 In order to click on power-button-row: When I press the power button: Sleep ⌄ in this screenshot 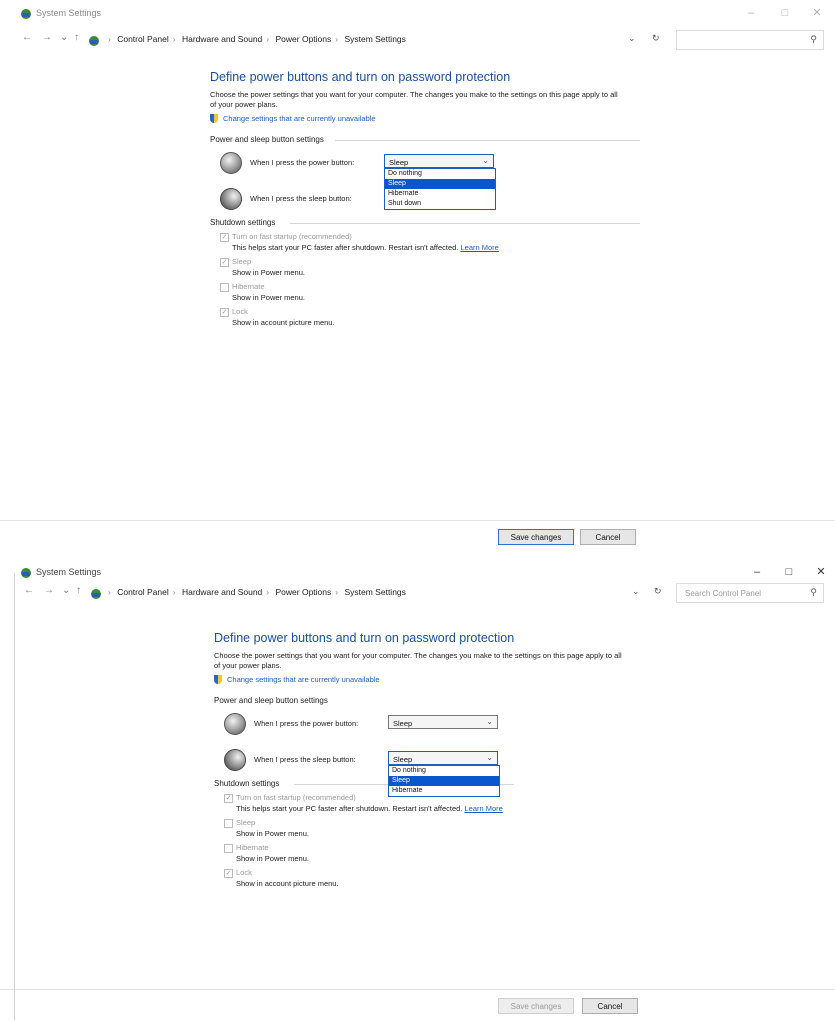, I will do `click(429, 726)`.